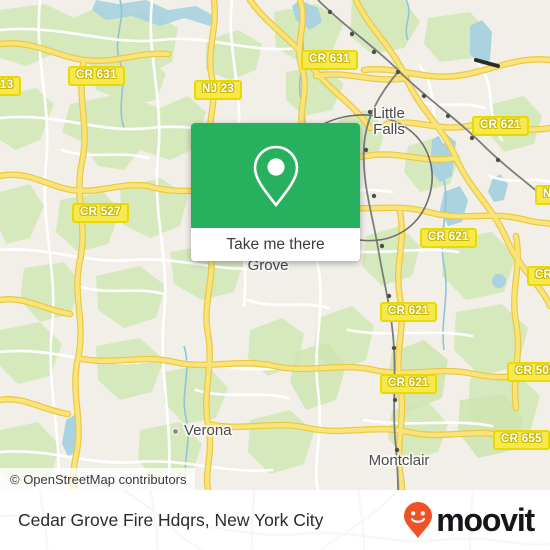 The height and width of the screenshot is (550, 550). I want to click on location-popup-card: Take me there, so click(275, 192).